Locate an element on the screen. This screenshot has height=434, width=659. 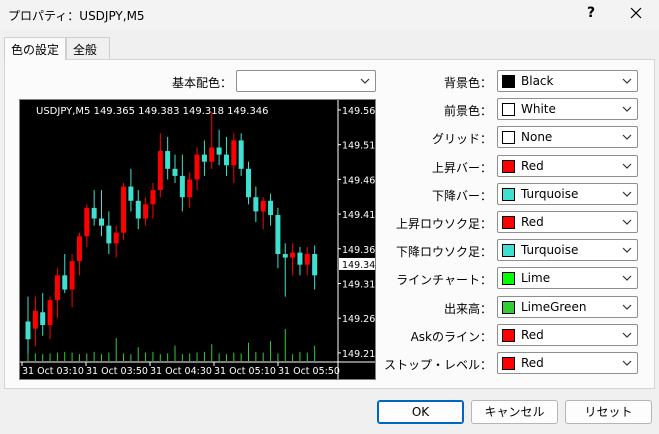
cancel-button: キャンセル is located at coordinates (514, 412).